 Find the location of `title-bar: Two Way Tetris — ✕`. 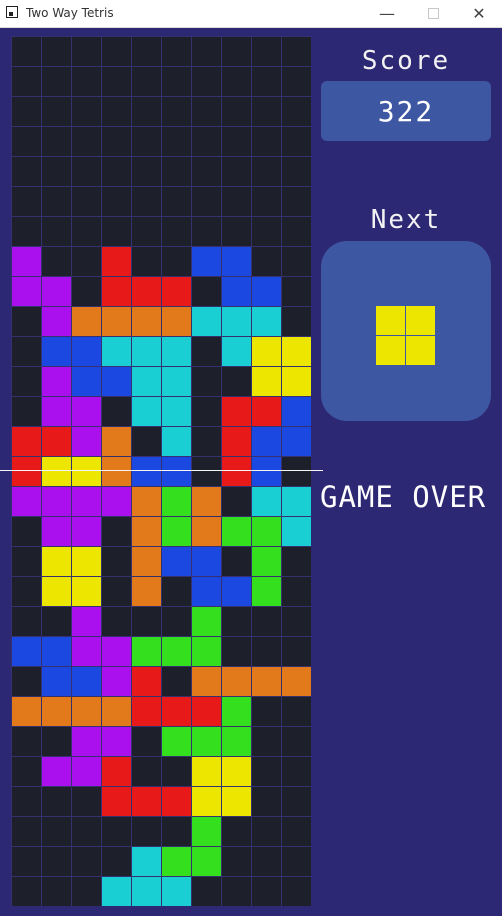

title-bar: Two Way Tetris — ✕ is located at coordinates (251, 14).